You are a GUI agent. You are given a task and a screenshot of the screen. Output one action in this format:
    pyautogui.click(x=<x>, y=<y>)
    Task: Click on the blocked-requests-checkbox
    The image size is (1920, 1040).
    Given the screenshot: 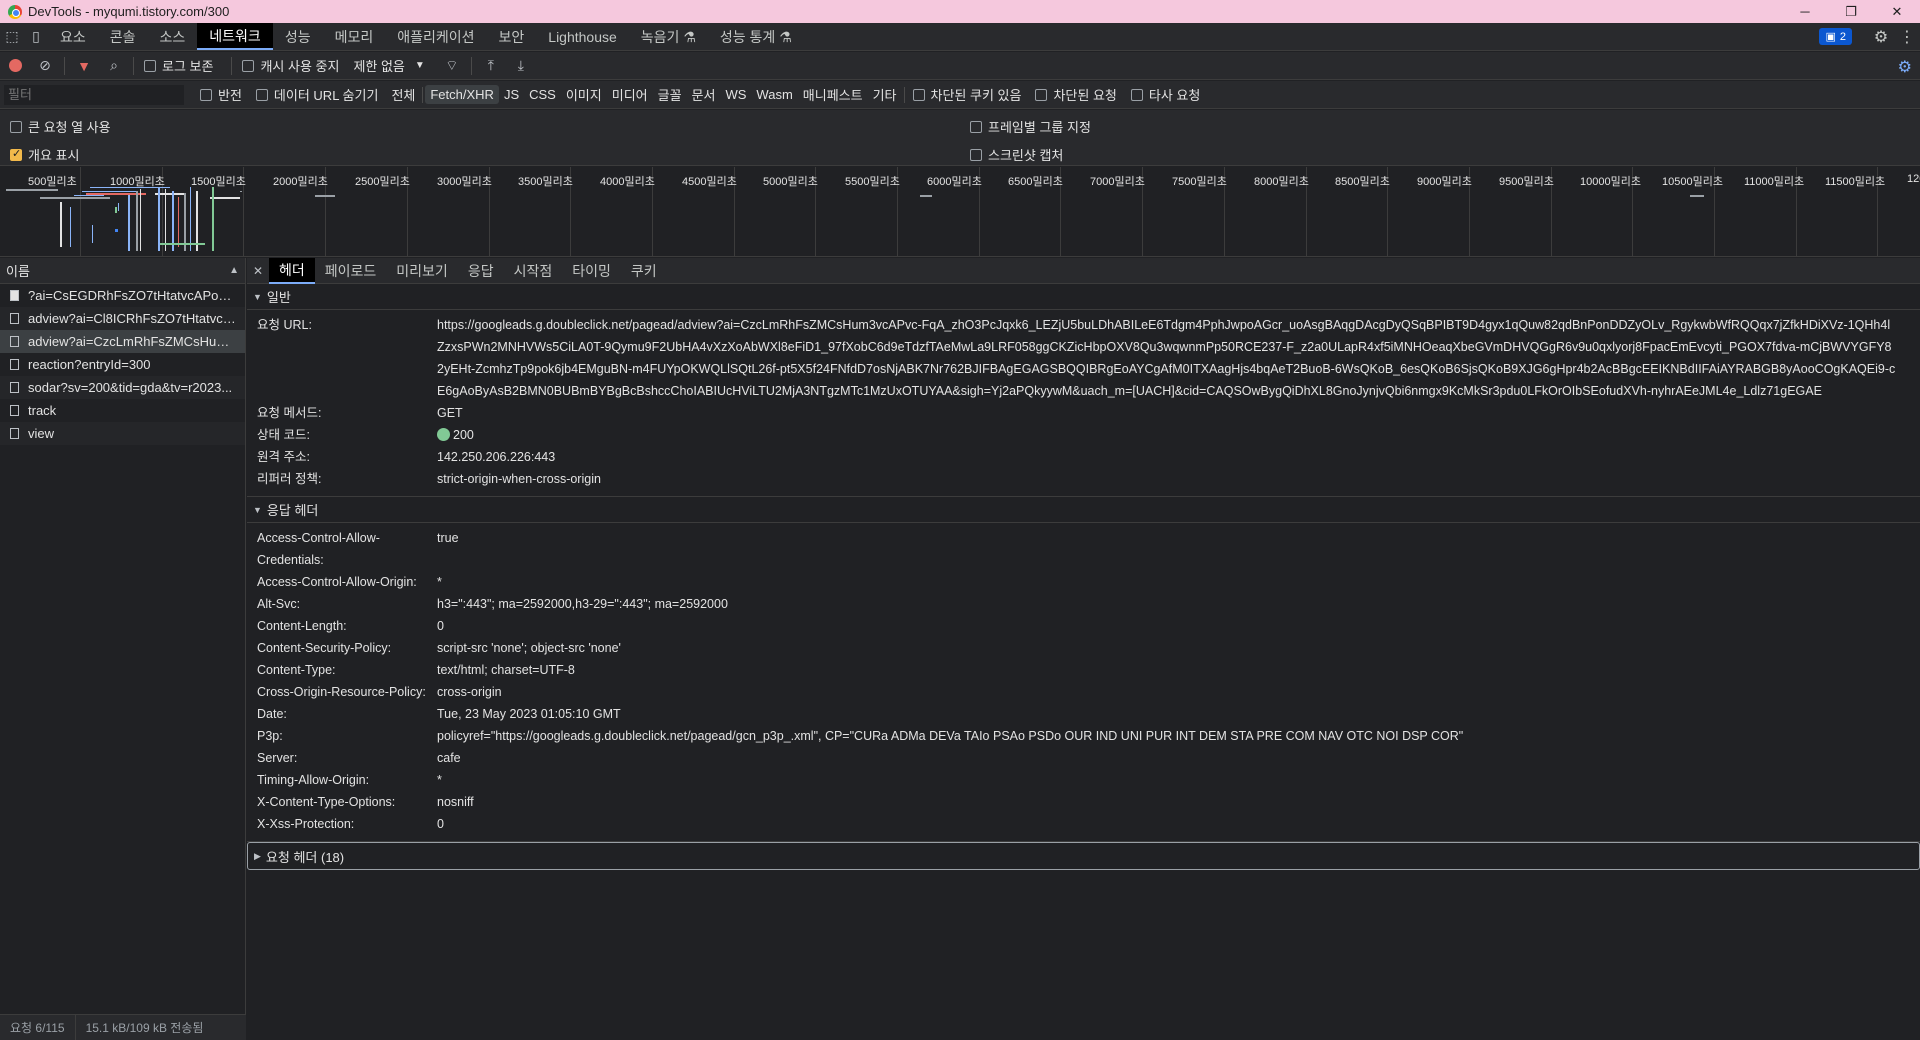 What is the action you would take?
    pyautogui.click(x=1041, y=94)
    